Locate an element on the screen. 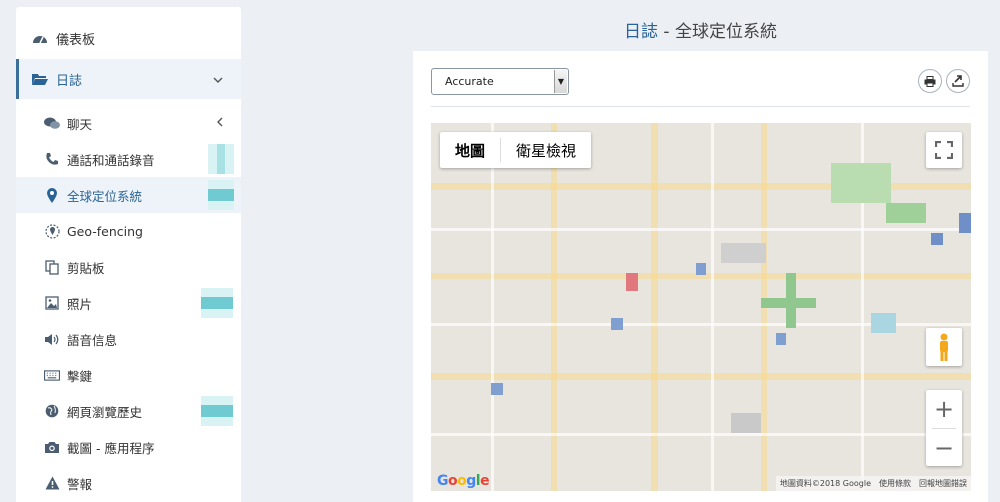  sidebar-item-geofencing: Geo-fencing is located at coordinates (128, 231).